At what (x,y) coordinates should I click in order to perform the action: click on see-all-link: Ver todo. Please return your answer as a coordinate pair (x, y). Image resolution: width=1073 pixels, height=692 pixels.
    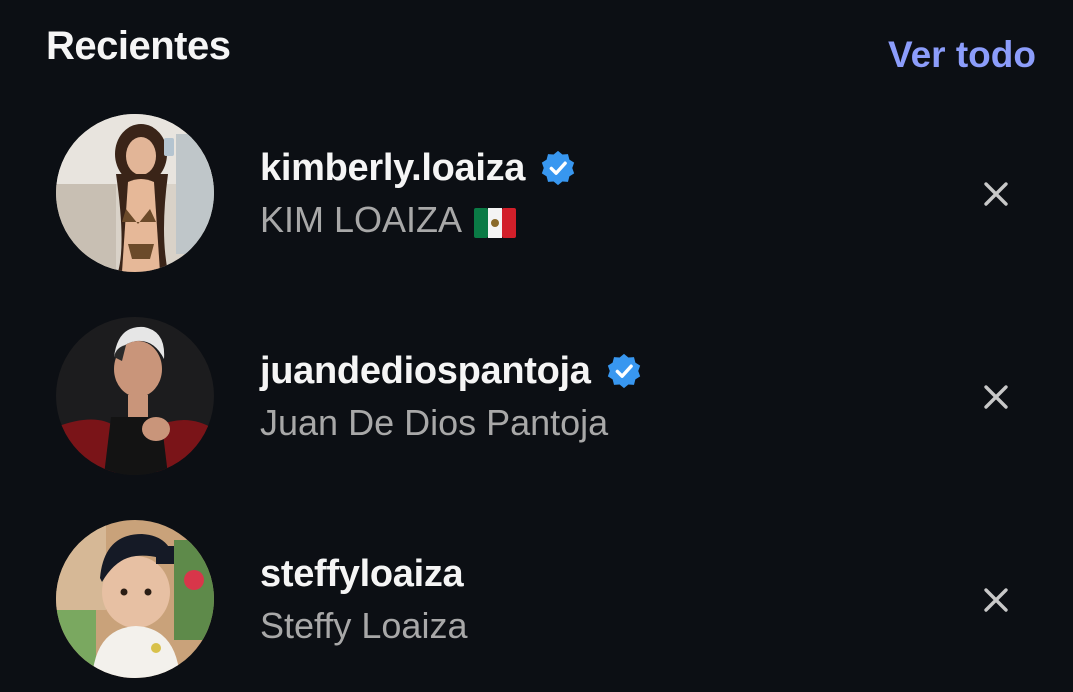
    Looking at the image, I should click on (962, 55).